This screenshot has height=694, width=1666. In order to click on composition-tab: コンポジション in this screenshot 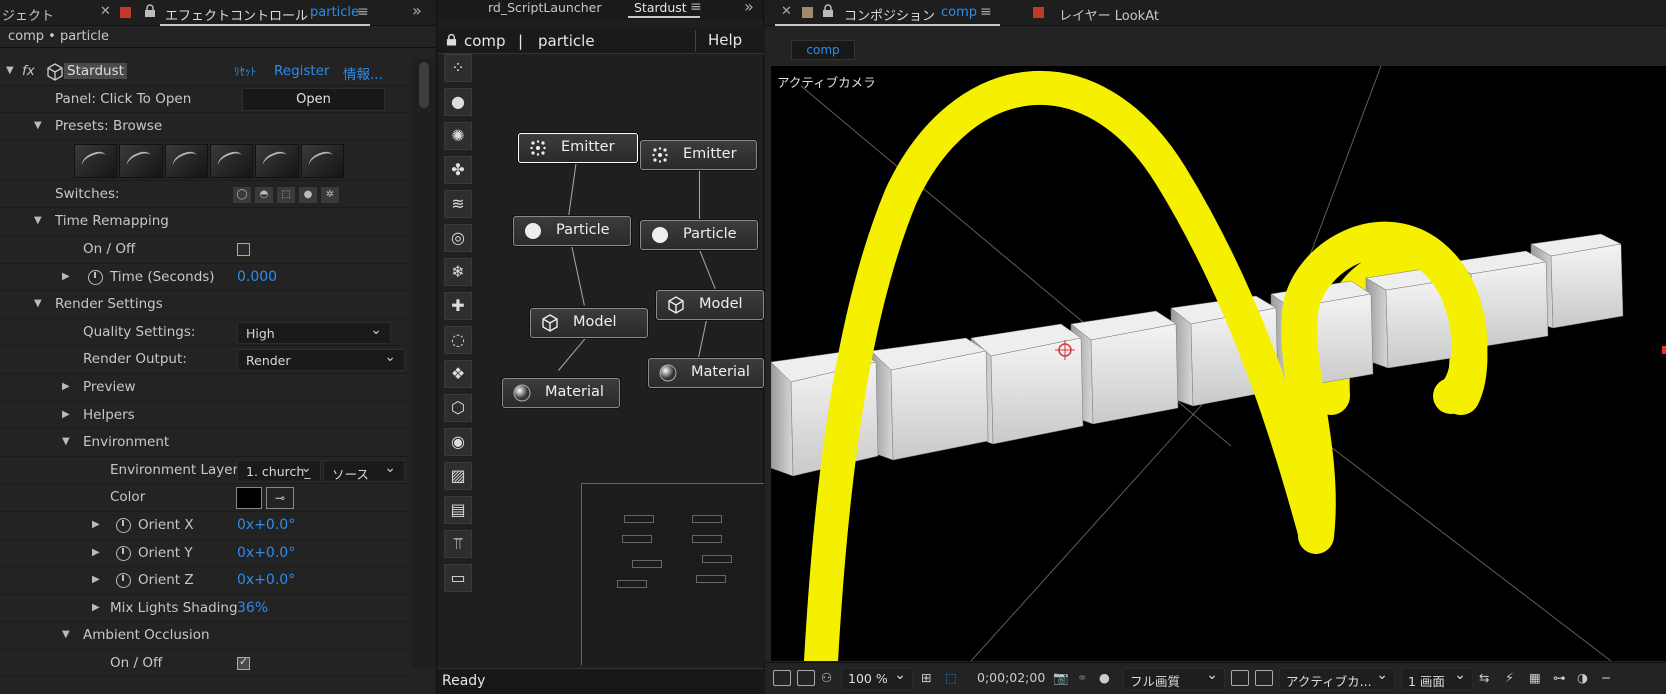, I will do `click(889, 14)`.